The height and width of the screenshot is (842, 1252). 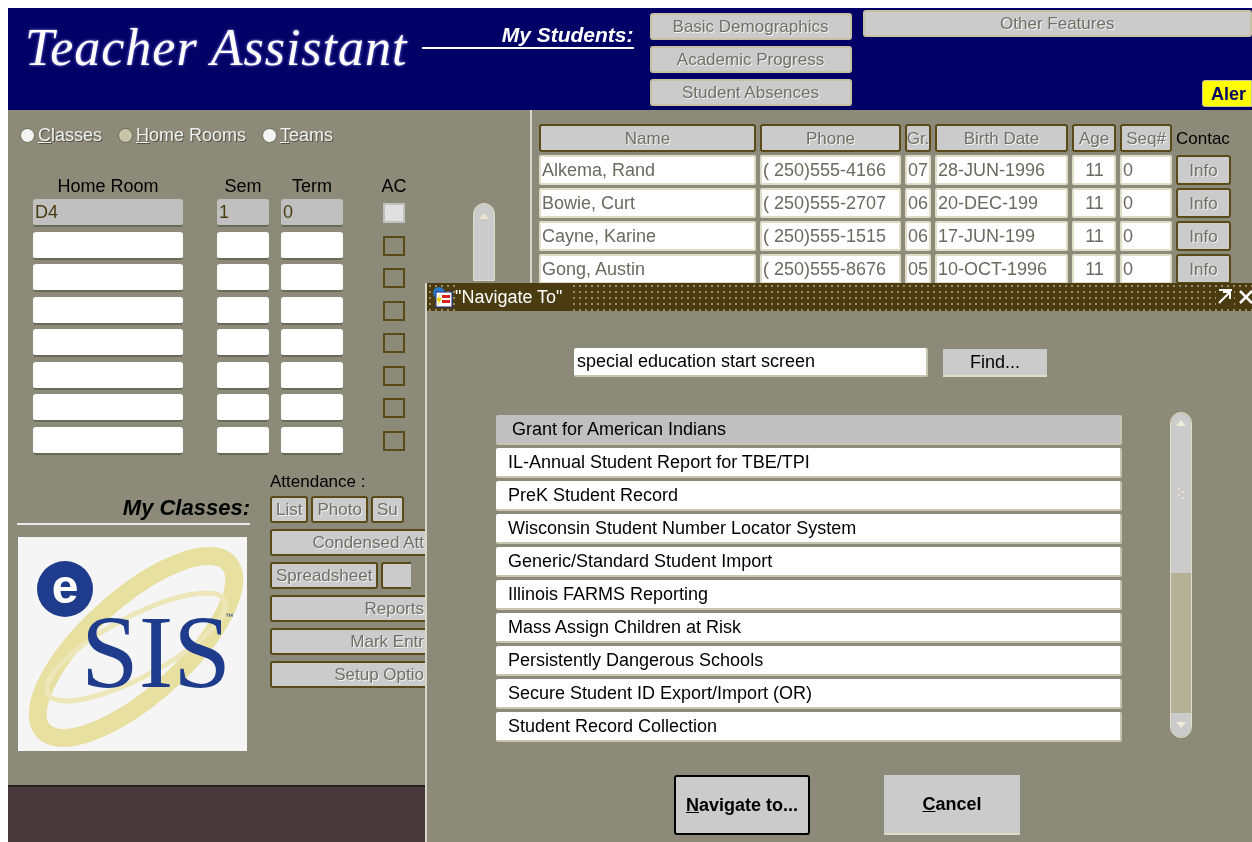 I want to click on input-field: D4, so click(x=108, y=213).